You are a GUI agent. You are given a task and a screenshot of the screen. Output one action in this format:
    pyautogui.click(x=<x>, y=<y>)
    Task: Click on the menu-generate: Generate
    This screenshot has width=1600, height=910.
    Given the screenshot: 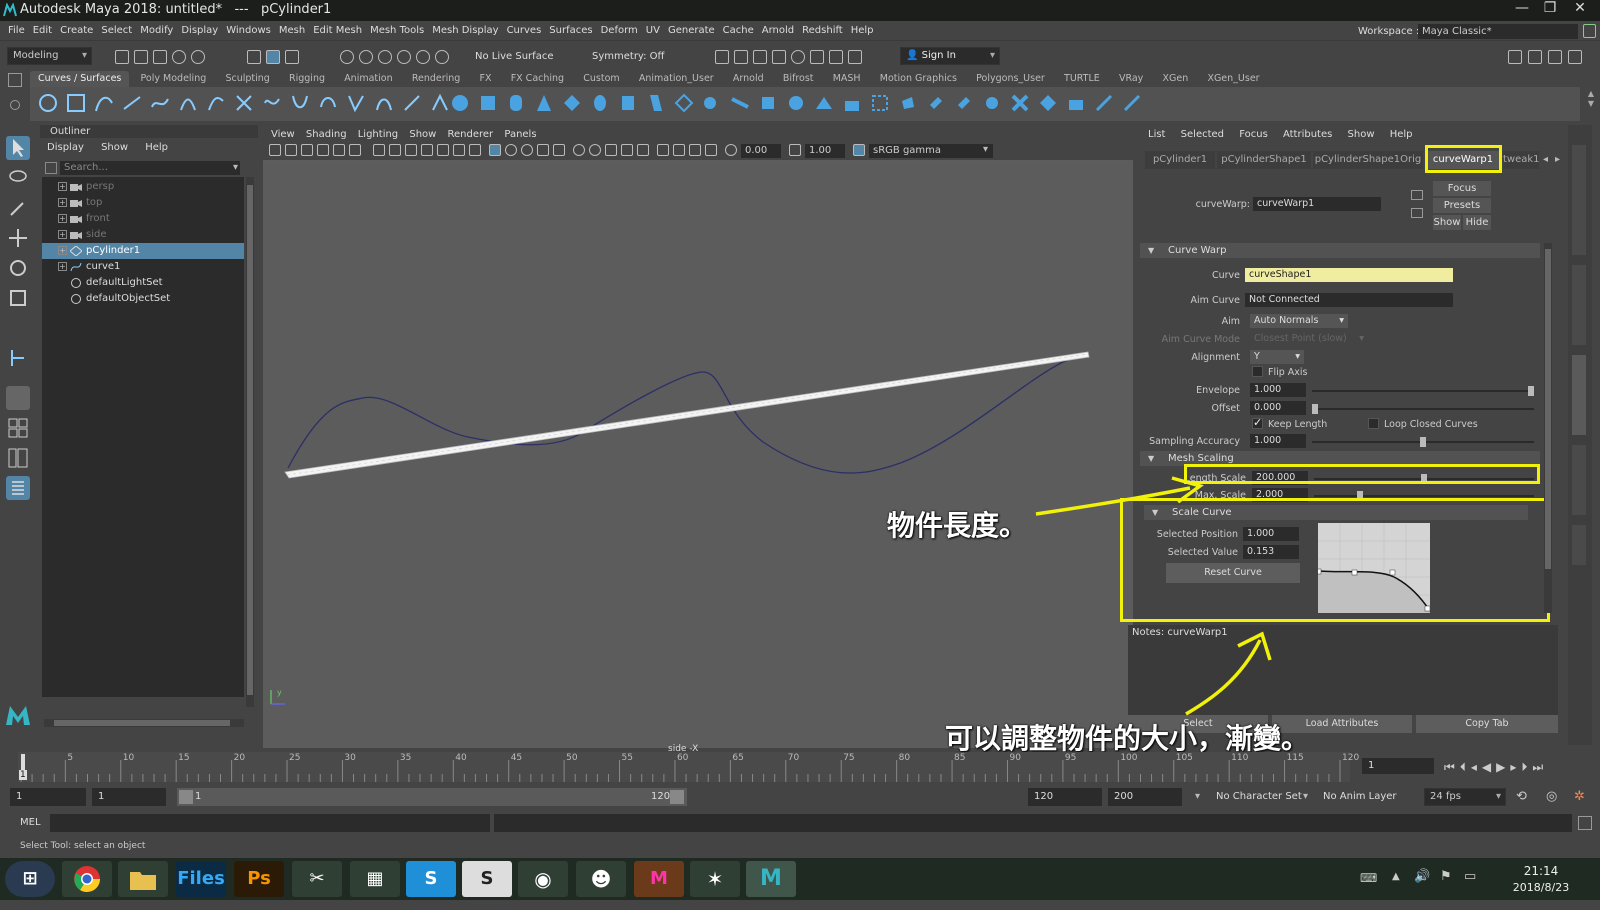 What is the action you would take?
    pyautogui.click(x=691, y=30)
    